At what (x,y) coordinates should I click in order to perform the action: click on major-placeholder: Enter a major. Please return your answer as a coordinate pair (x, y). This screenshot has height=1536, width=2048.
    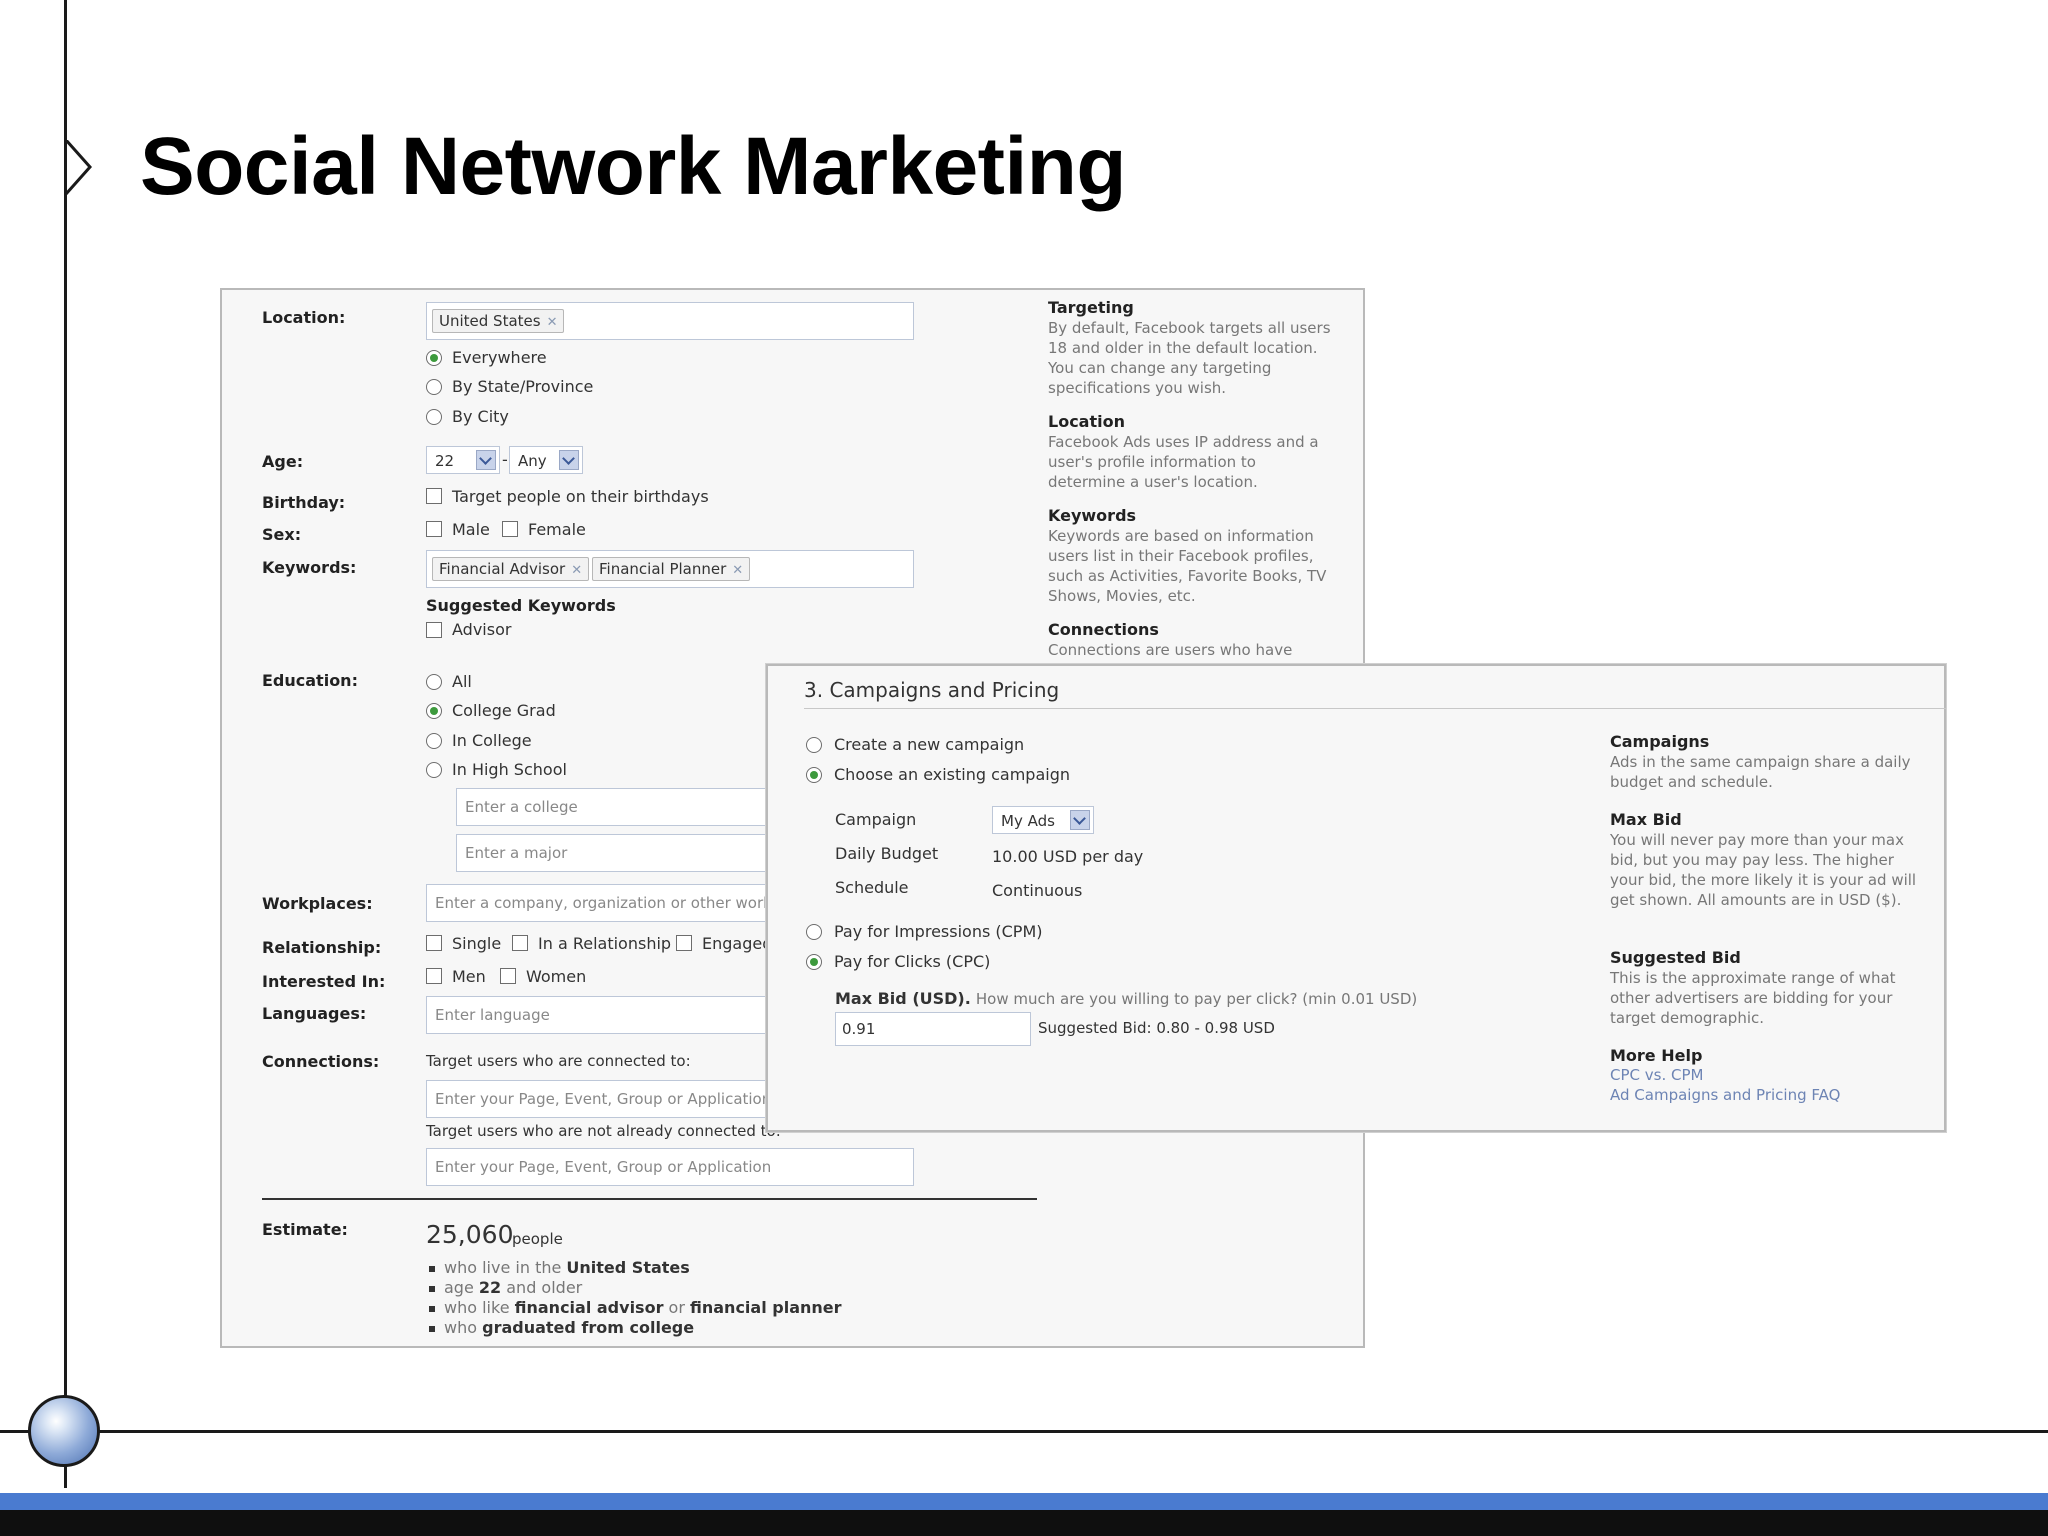
    Looking at the image, I should click on (516, 853).